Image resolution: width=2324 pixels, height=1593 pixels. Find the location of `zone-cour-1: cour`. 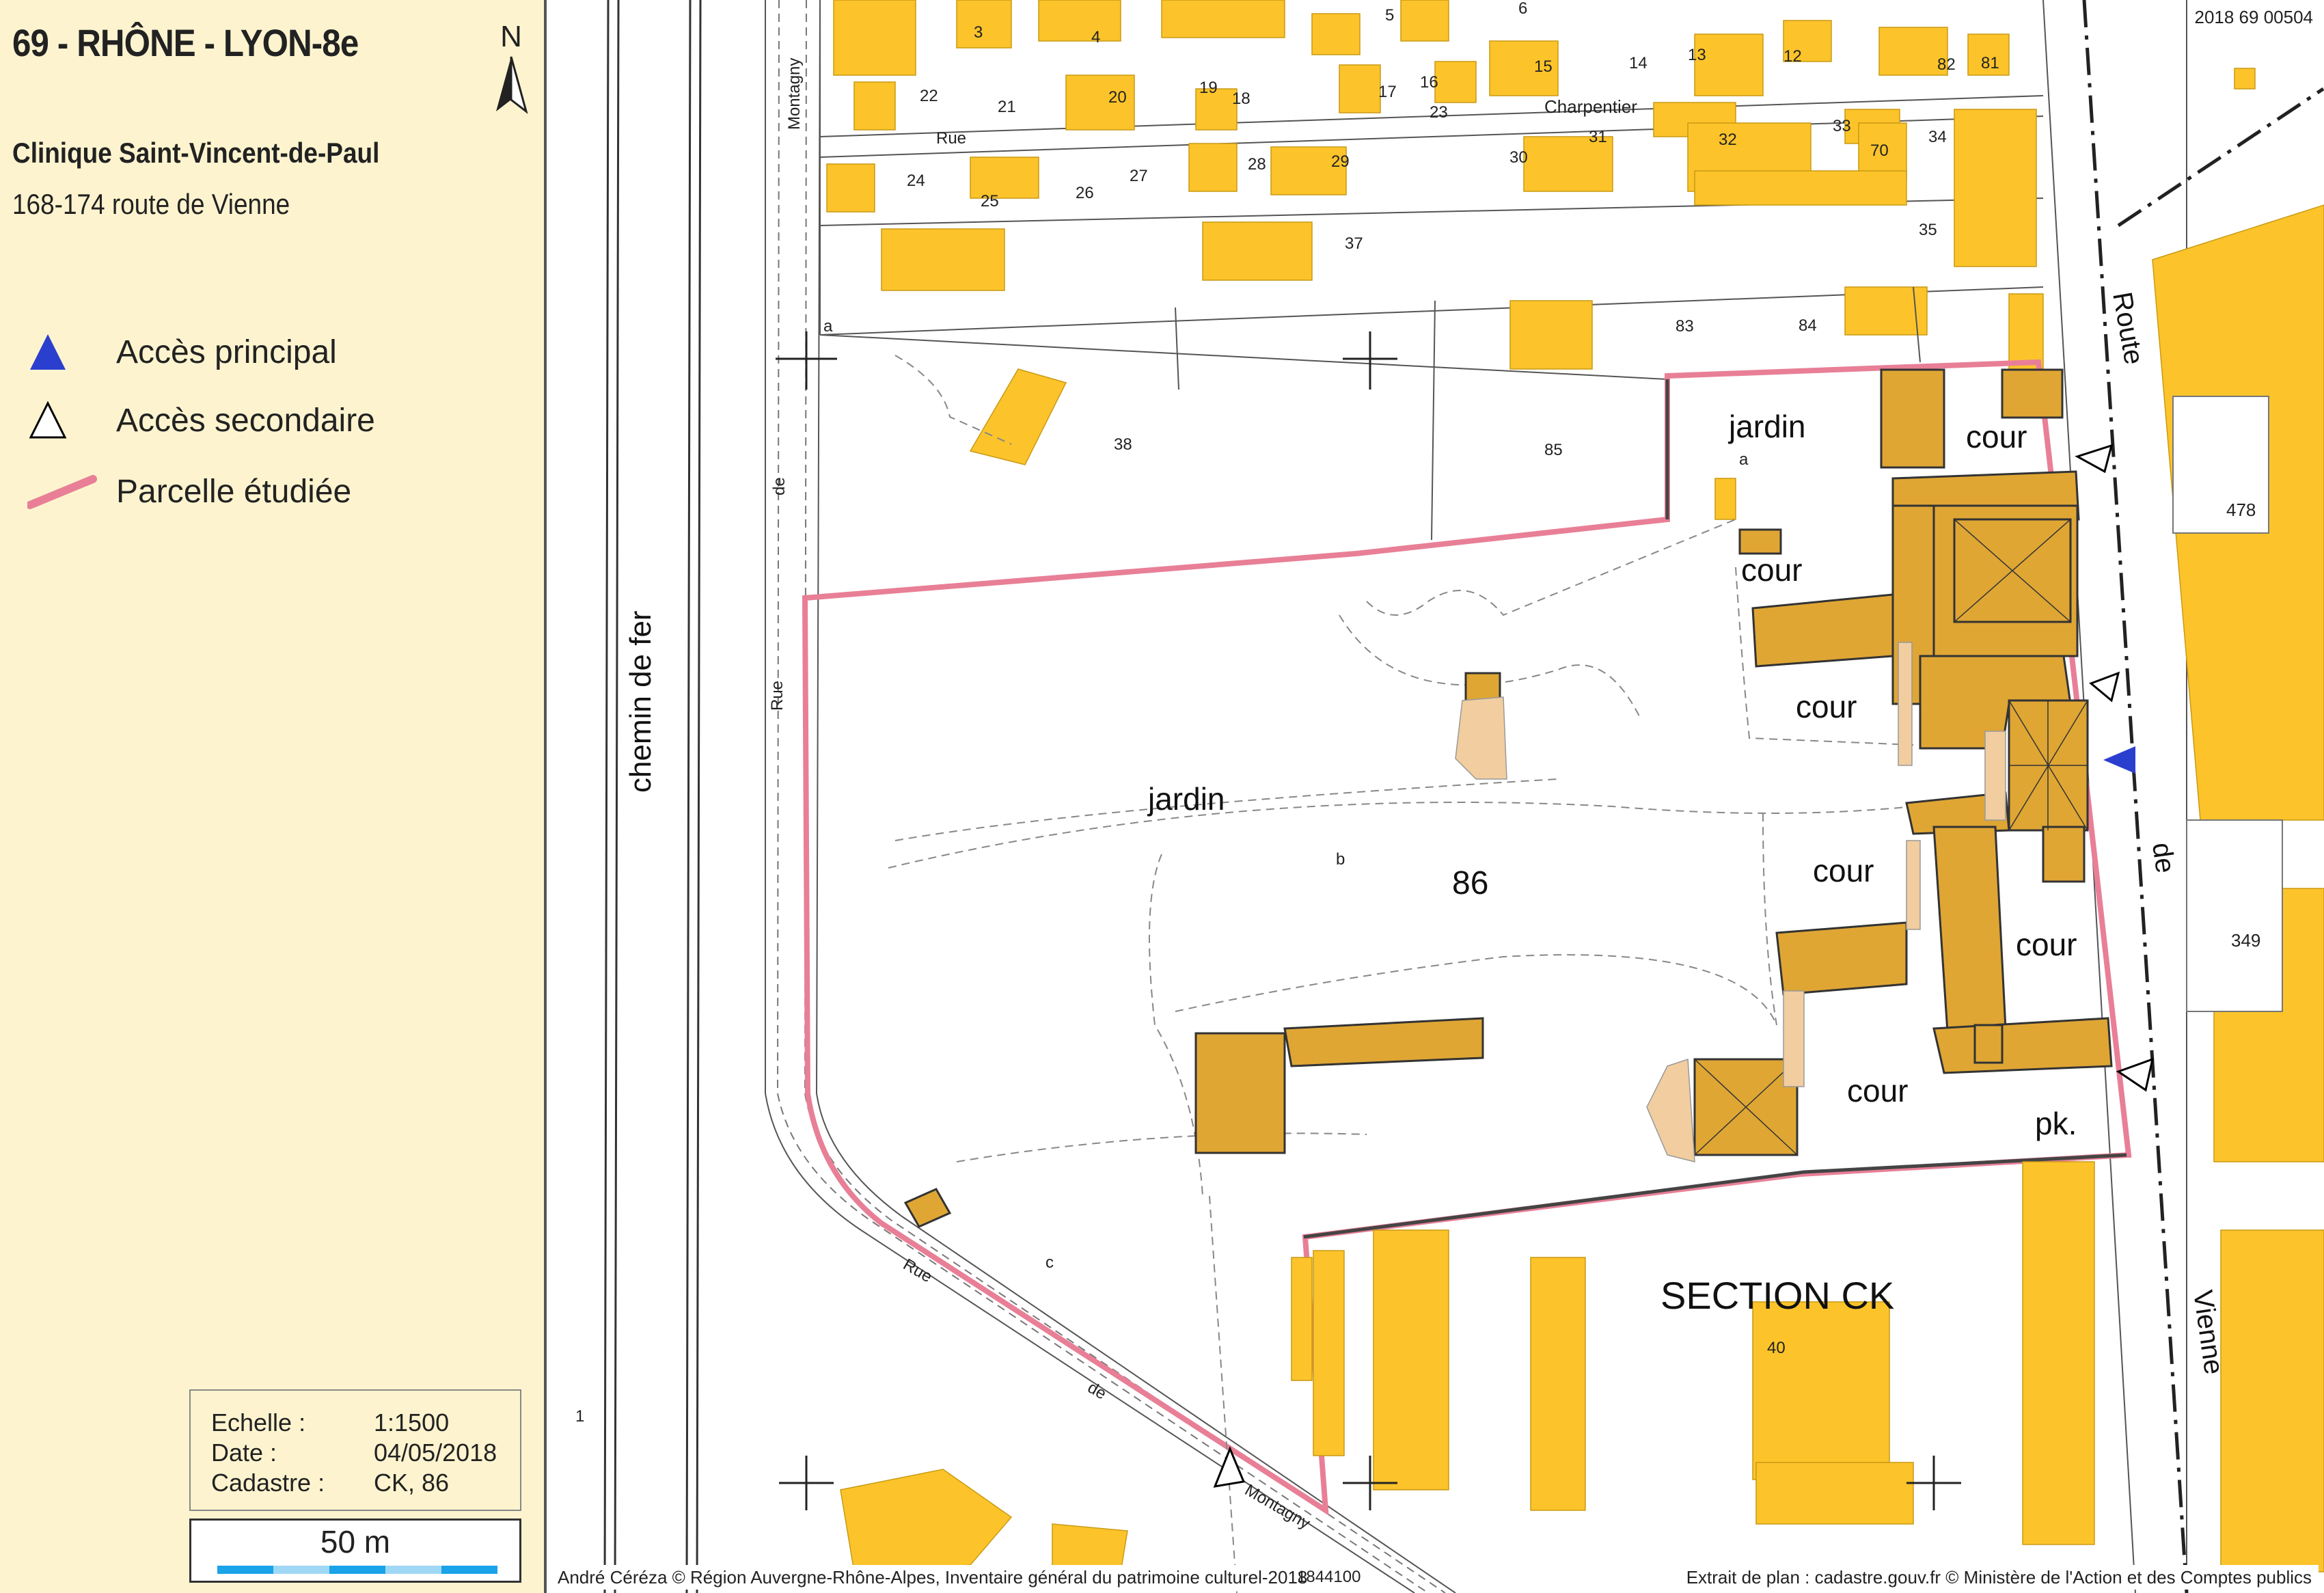

zone-cour-1: cour is located at coordinates (1996, 436).